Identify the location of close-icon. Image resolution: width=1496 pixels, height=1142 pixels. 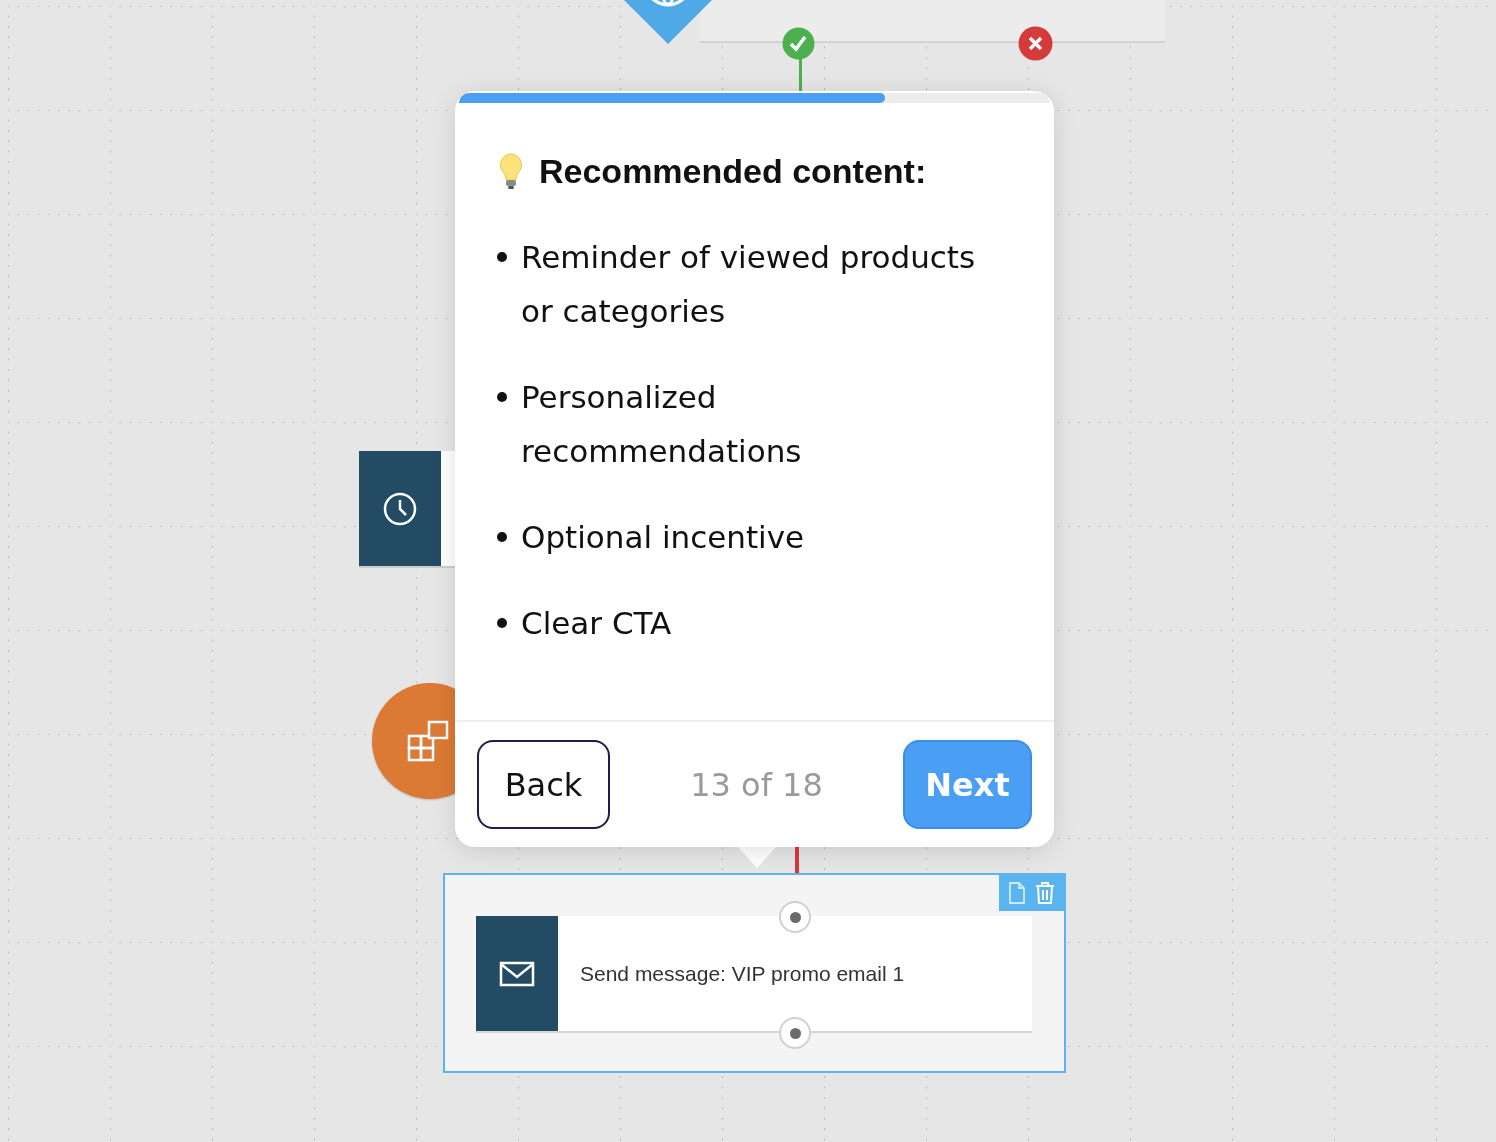
(1035, 43).